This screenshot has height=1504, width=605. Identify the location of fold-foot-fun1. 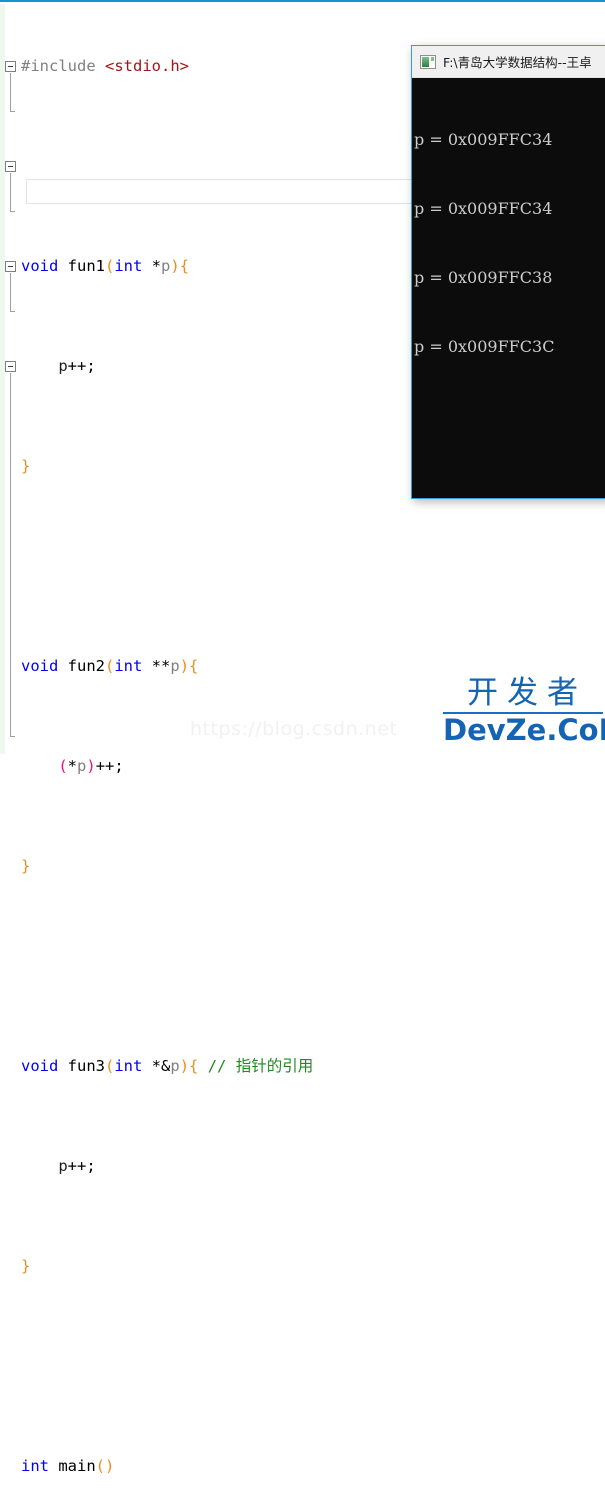
(12, 111).